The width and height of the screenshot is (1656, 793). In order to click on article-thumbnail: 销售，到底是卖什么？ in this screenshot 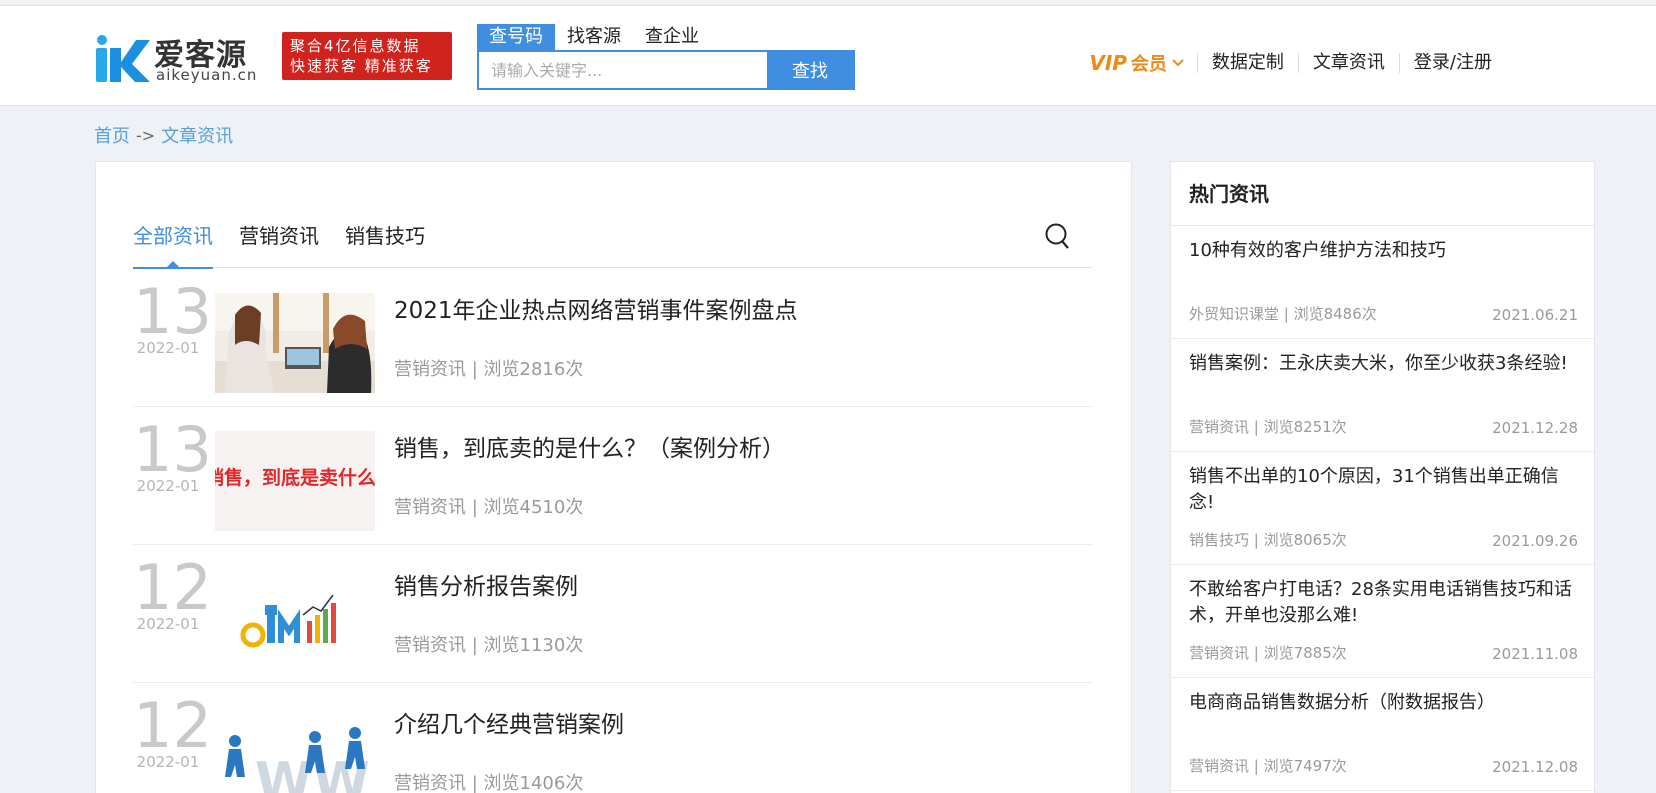, I will do `click(295, 481)`.